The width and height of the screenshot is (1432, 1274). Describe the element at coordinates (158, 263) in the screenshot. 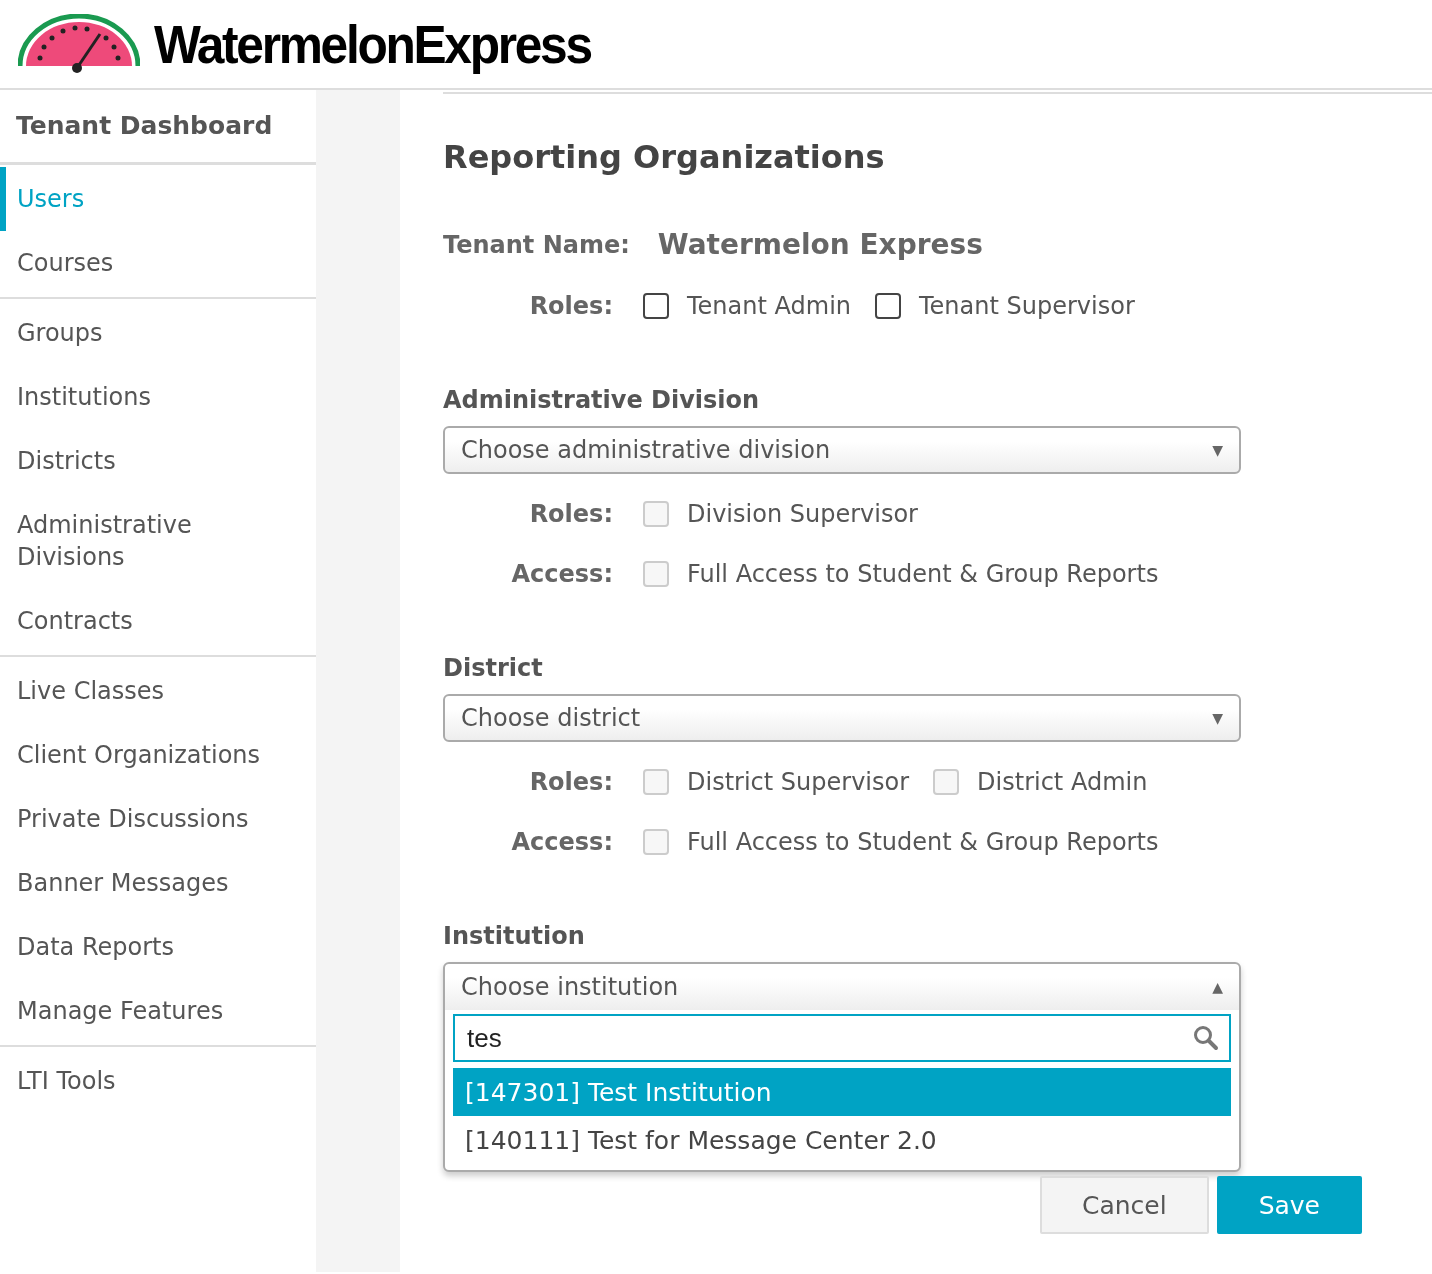

I see `sidebar-item: Courses` at that location.